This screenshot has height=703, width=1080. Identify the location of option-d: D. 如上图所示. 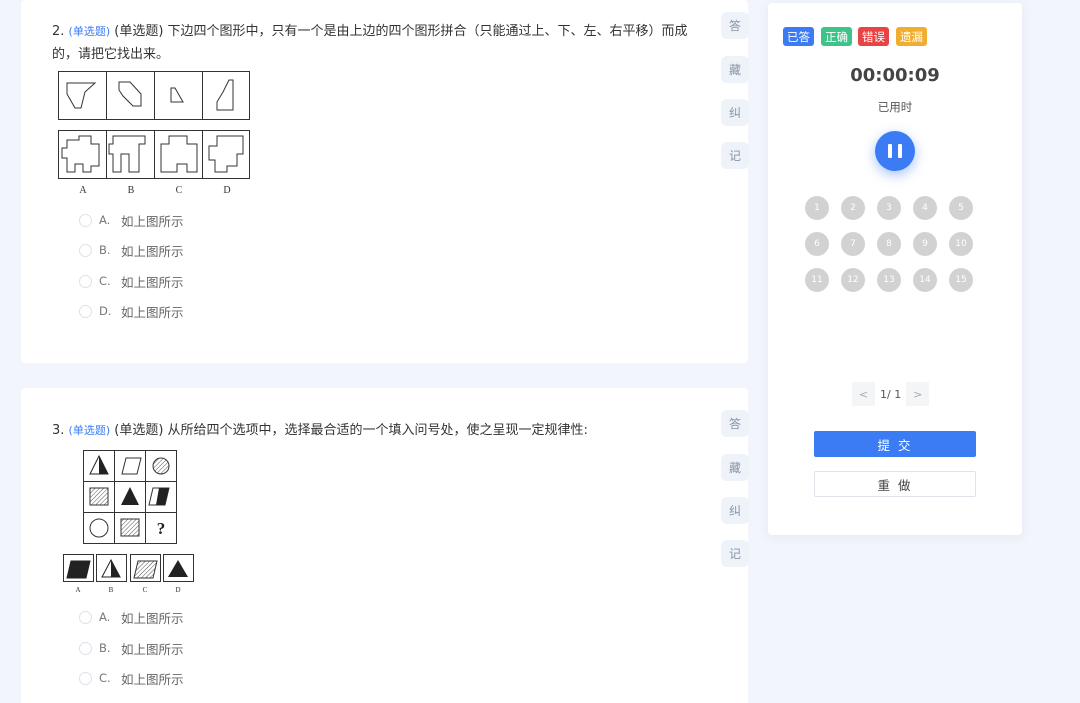
(131, 311).